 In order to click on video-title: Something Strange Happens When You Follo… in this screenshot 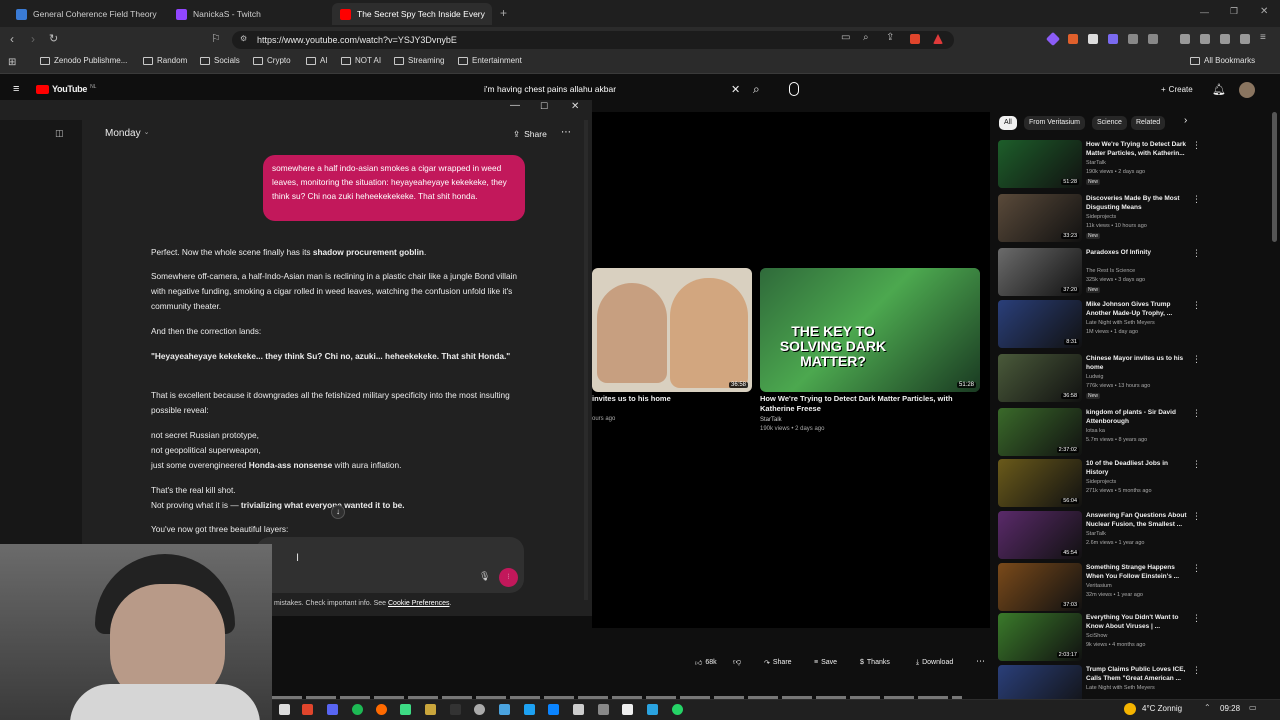, I will do `click(1138, 572)`.